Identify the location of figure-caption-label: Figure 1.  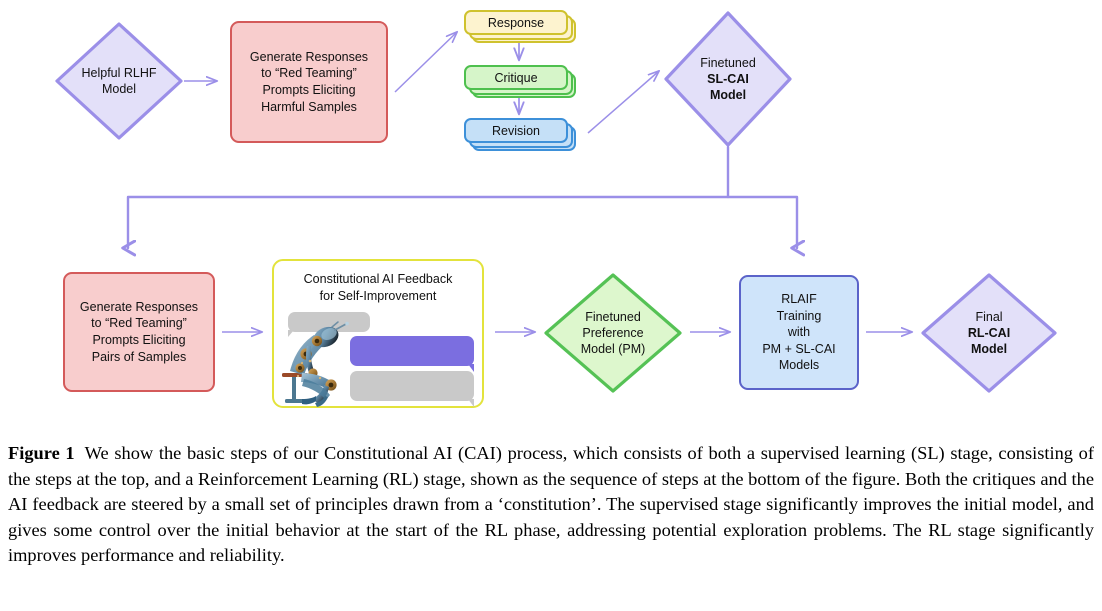
(41, 453).